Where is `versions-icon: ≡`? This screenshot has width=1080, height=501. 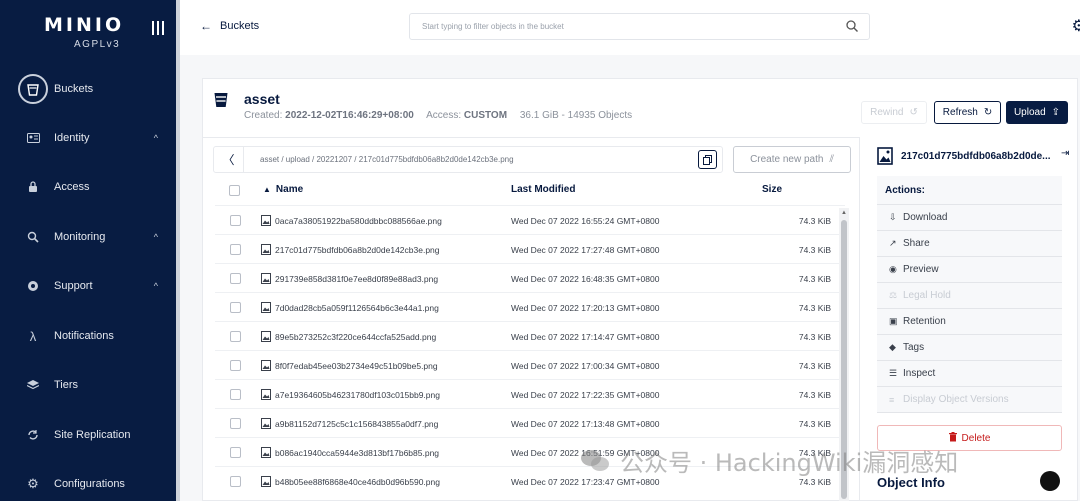 versions-icon: ≡ is located at coordinates (892, 399).